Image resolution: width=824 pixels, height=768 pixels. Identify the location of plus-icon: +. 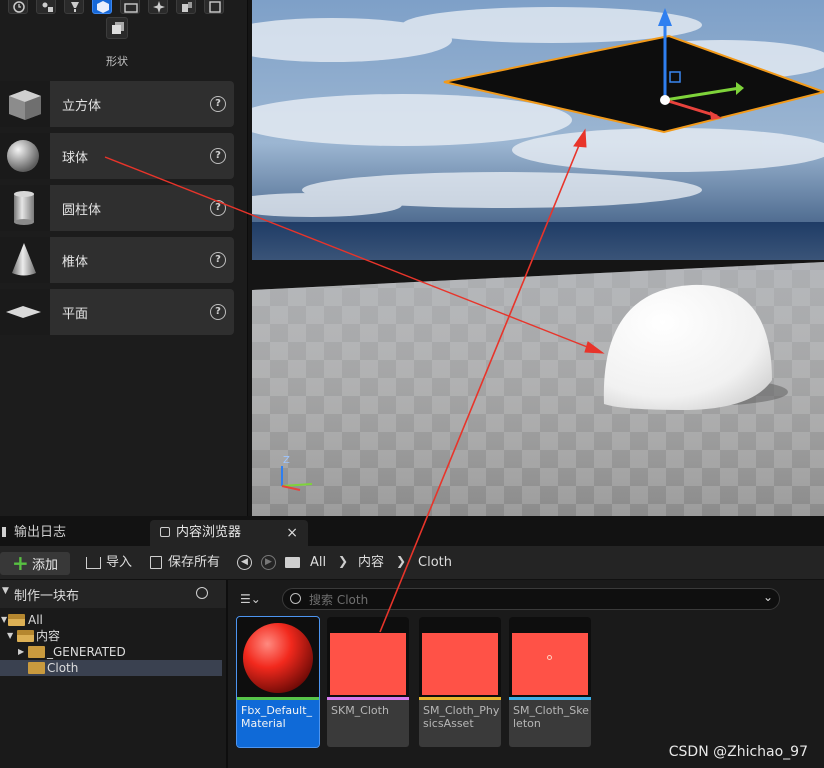
(20, 563).